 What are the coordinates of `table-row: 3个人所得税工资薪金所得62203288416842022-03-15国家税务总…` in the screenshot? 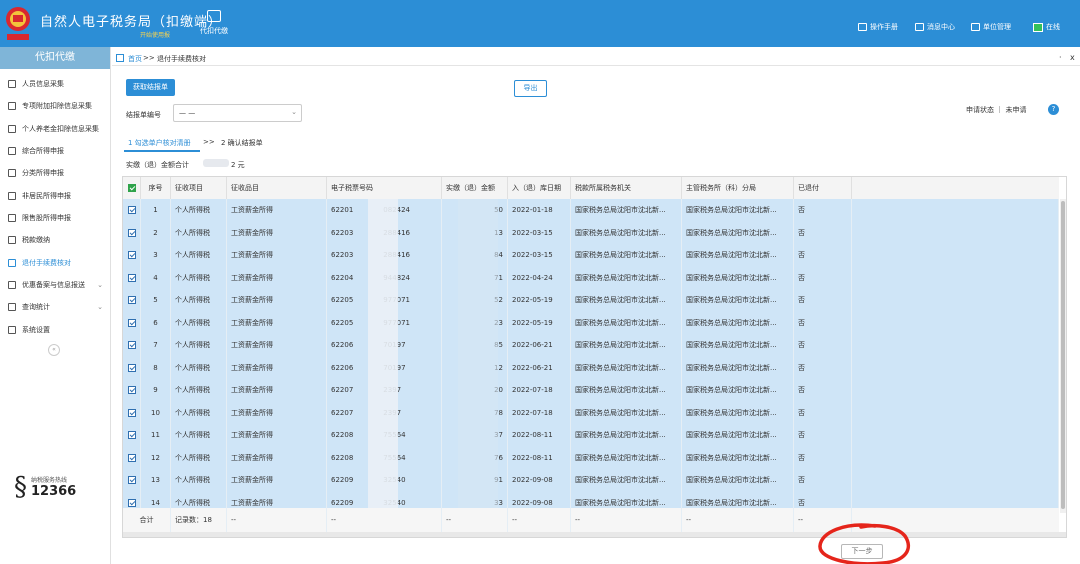 It's located at (591, 255).